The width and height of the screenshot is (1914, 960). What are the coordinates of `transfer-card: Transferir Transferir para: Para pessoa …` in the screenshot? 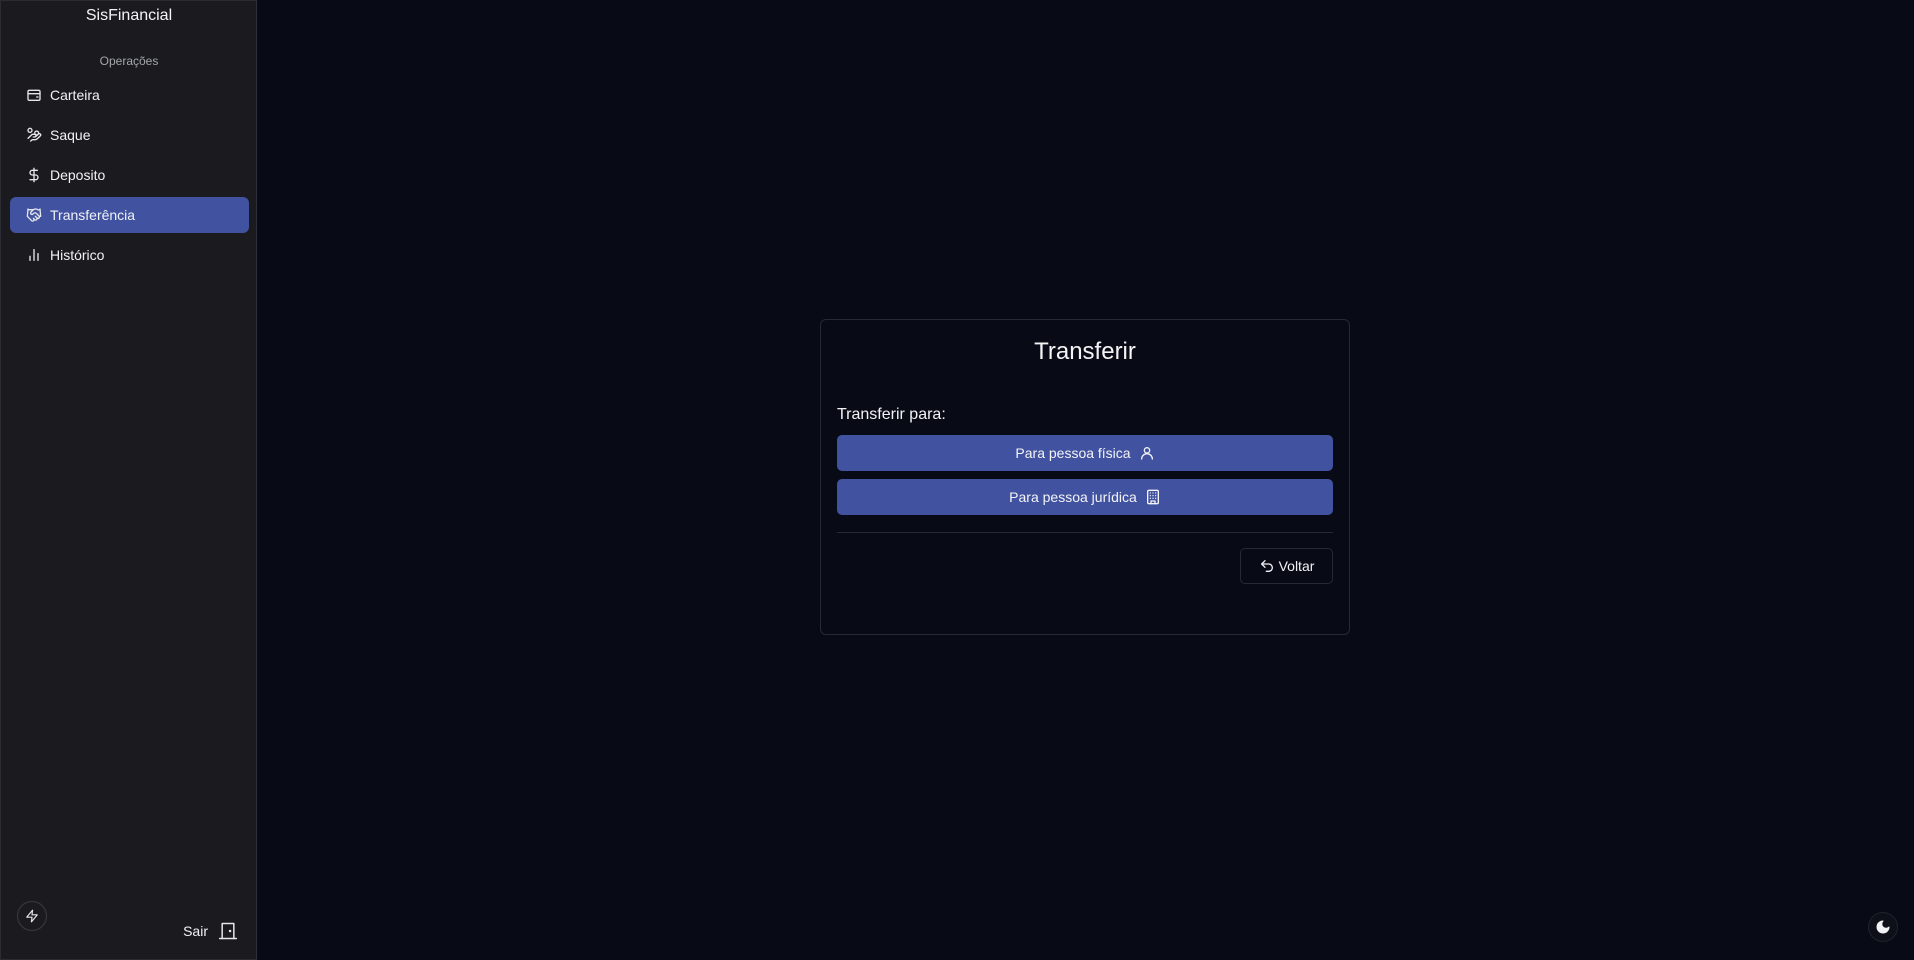 It's located at (1085, 477).